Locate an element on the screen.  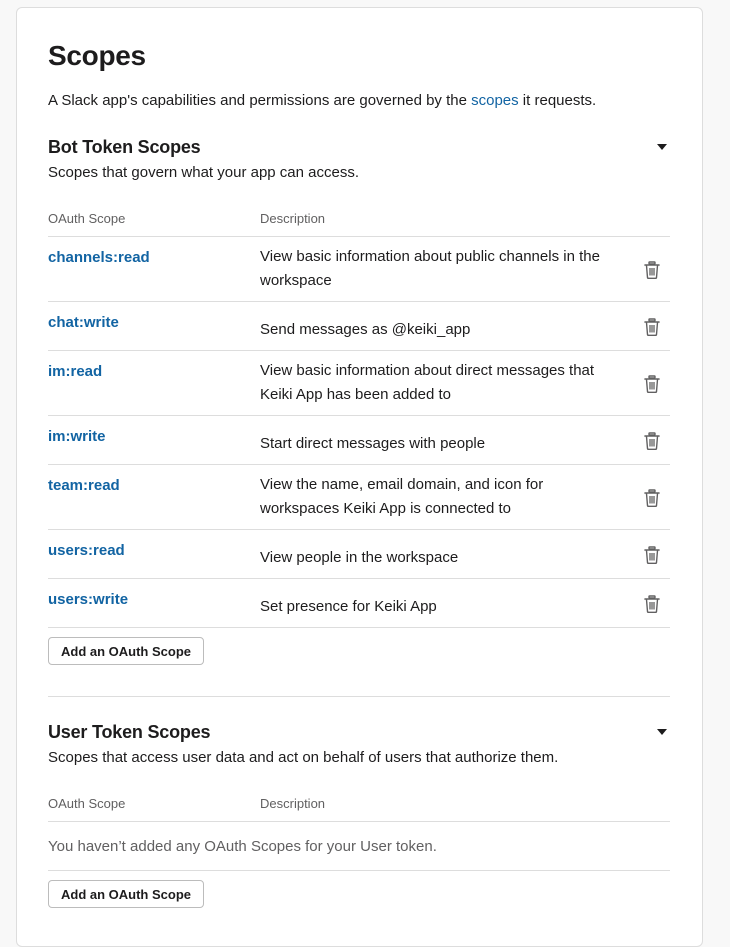
scope-description: Start direct messages with people is located at coordinates (373, 443).